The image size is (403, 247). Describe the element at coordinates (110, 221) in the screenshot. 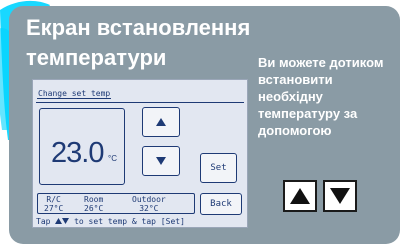

I see `instruction-text: Tap to set temp & tap [Set]` at that location.